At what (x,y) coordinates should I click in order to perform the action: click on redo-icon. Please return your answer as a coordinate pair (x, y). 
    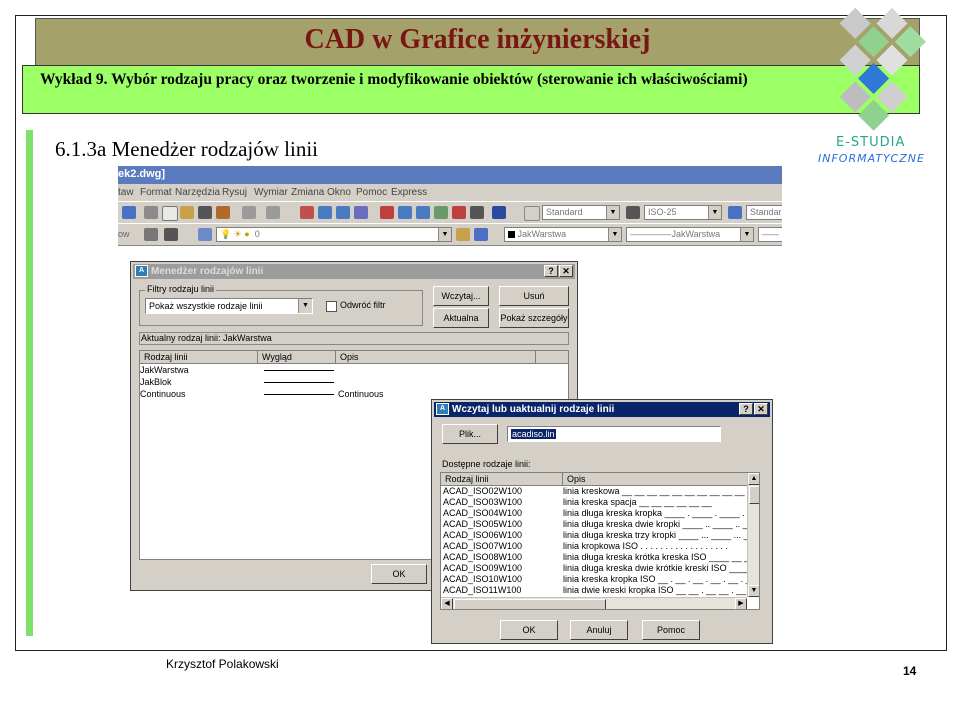
    Looking at the image, I should click on (273, 212).